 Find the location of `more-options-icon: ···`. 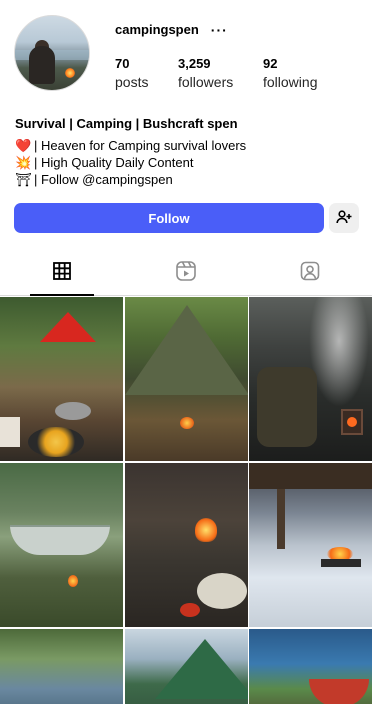

more-options-icon: ··· is located at coordinates (219, 30).